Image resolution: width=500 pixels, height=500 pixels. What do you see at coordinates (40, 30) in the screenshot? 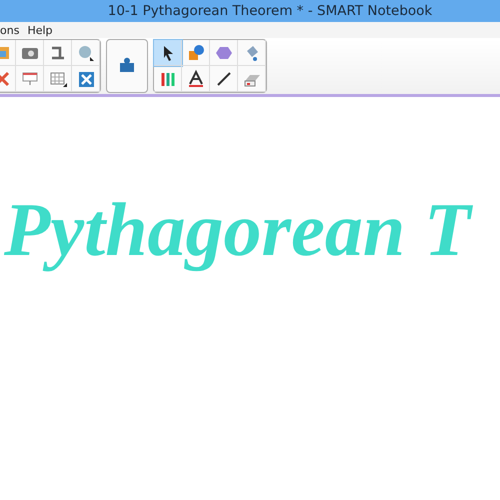
I see `menu-item: Help` at bounding box center [40, 30].